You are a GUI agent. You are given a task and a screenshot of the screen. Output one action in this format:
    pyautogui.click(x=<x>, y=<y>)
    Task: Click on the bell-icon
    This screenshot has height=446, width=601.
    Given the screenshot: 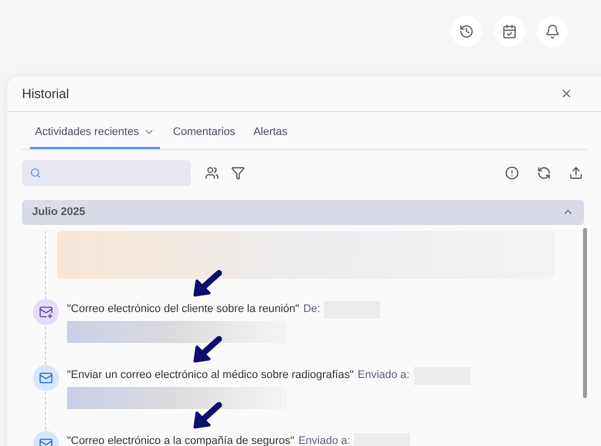 What is the action you would take?
    pyautogui.click(x=552, y=31)
    